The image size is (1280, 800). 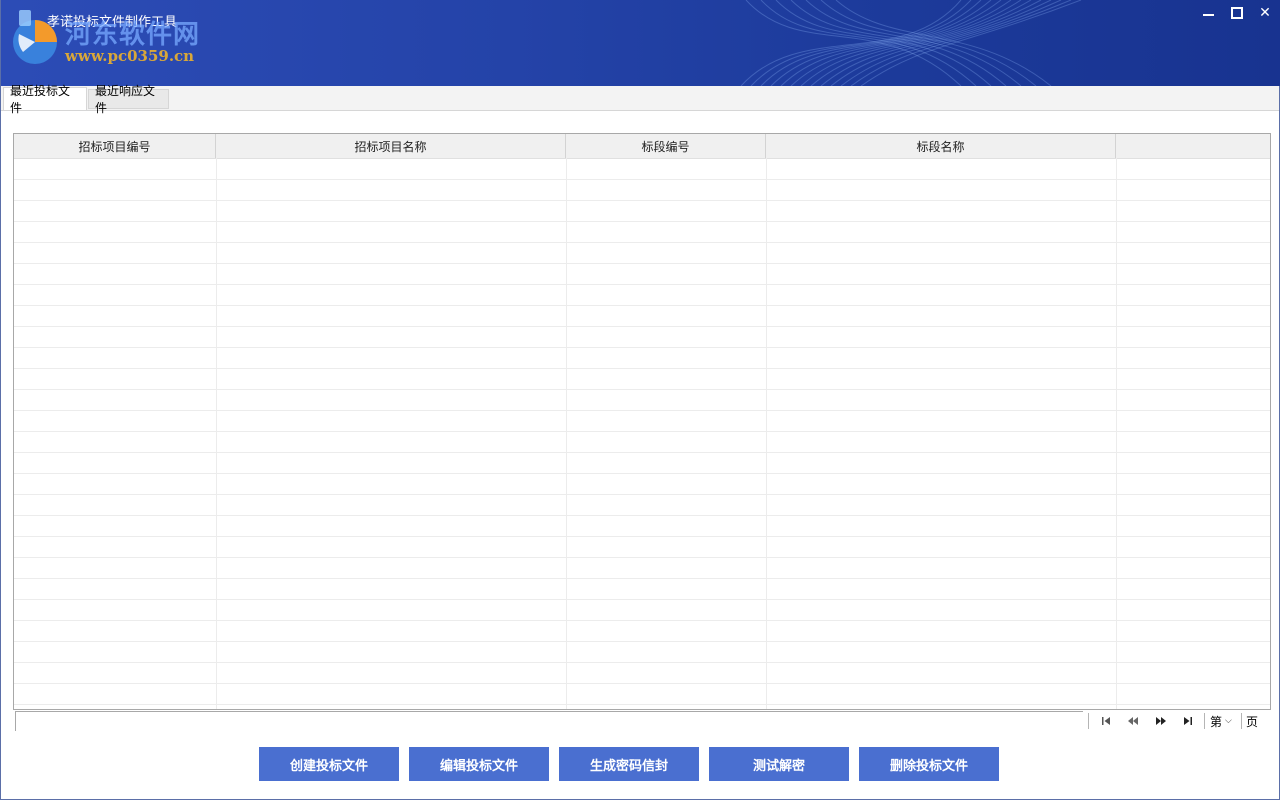 I want to click on next-page-icon, so click(x=1161, y=721).